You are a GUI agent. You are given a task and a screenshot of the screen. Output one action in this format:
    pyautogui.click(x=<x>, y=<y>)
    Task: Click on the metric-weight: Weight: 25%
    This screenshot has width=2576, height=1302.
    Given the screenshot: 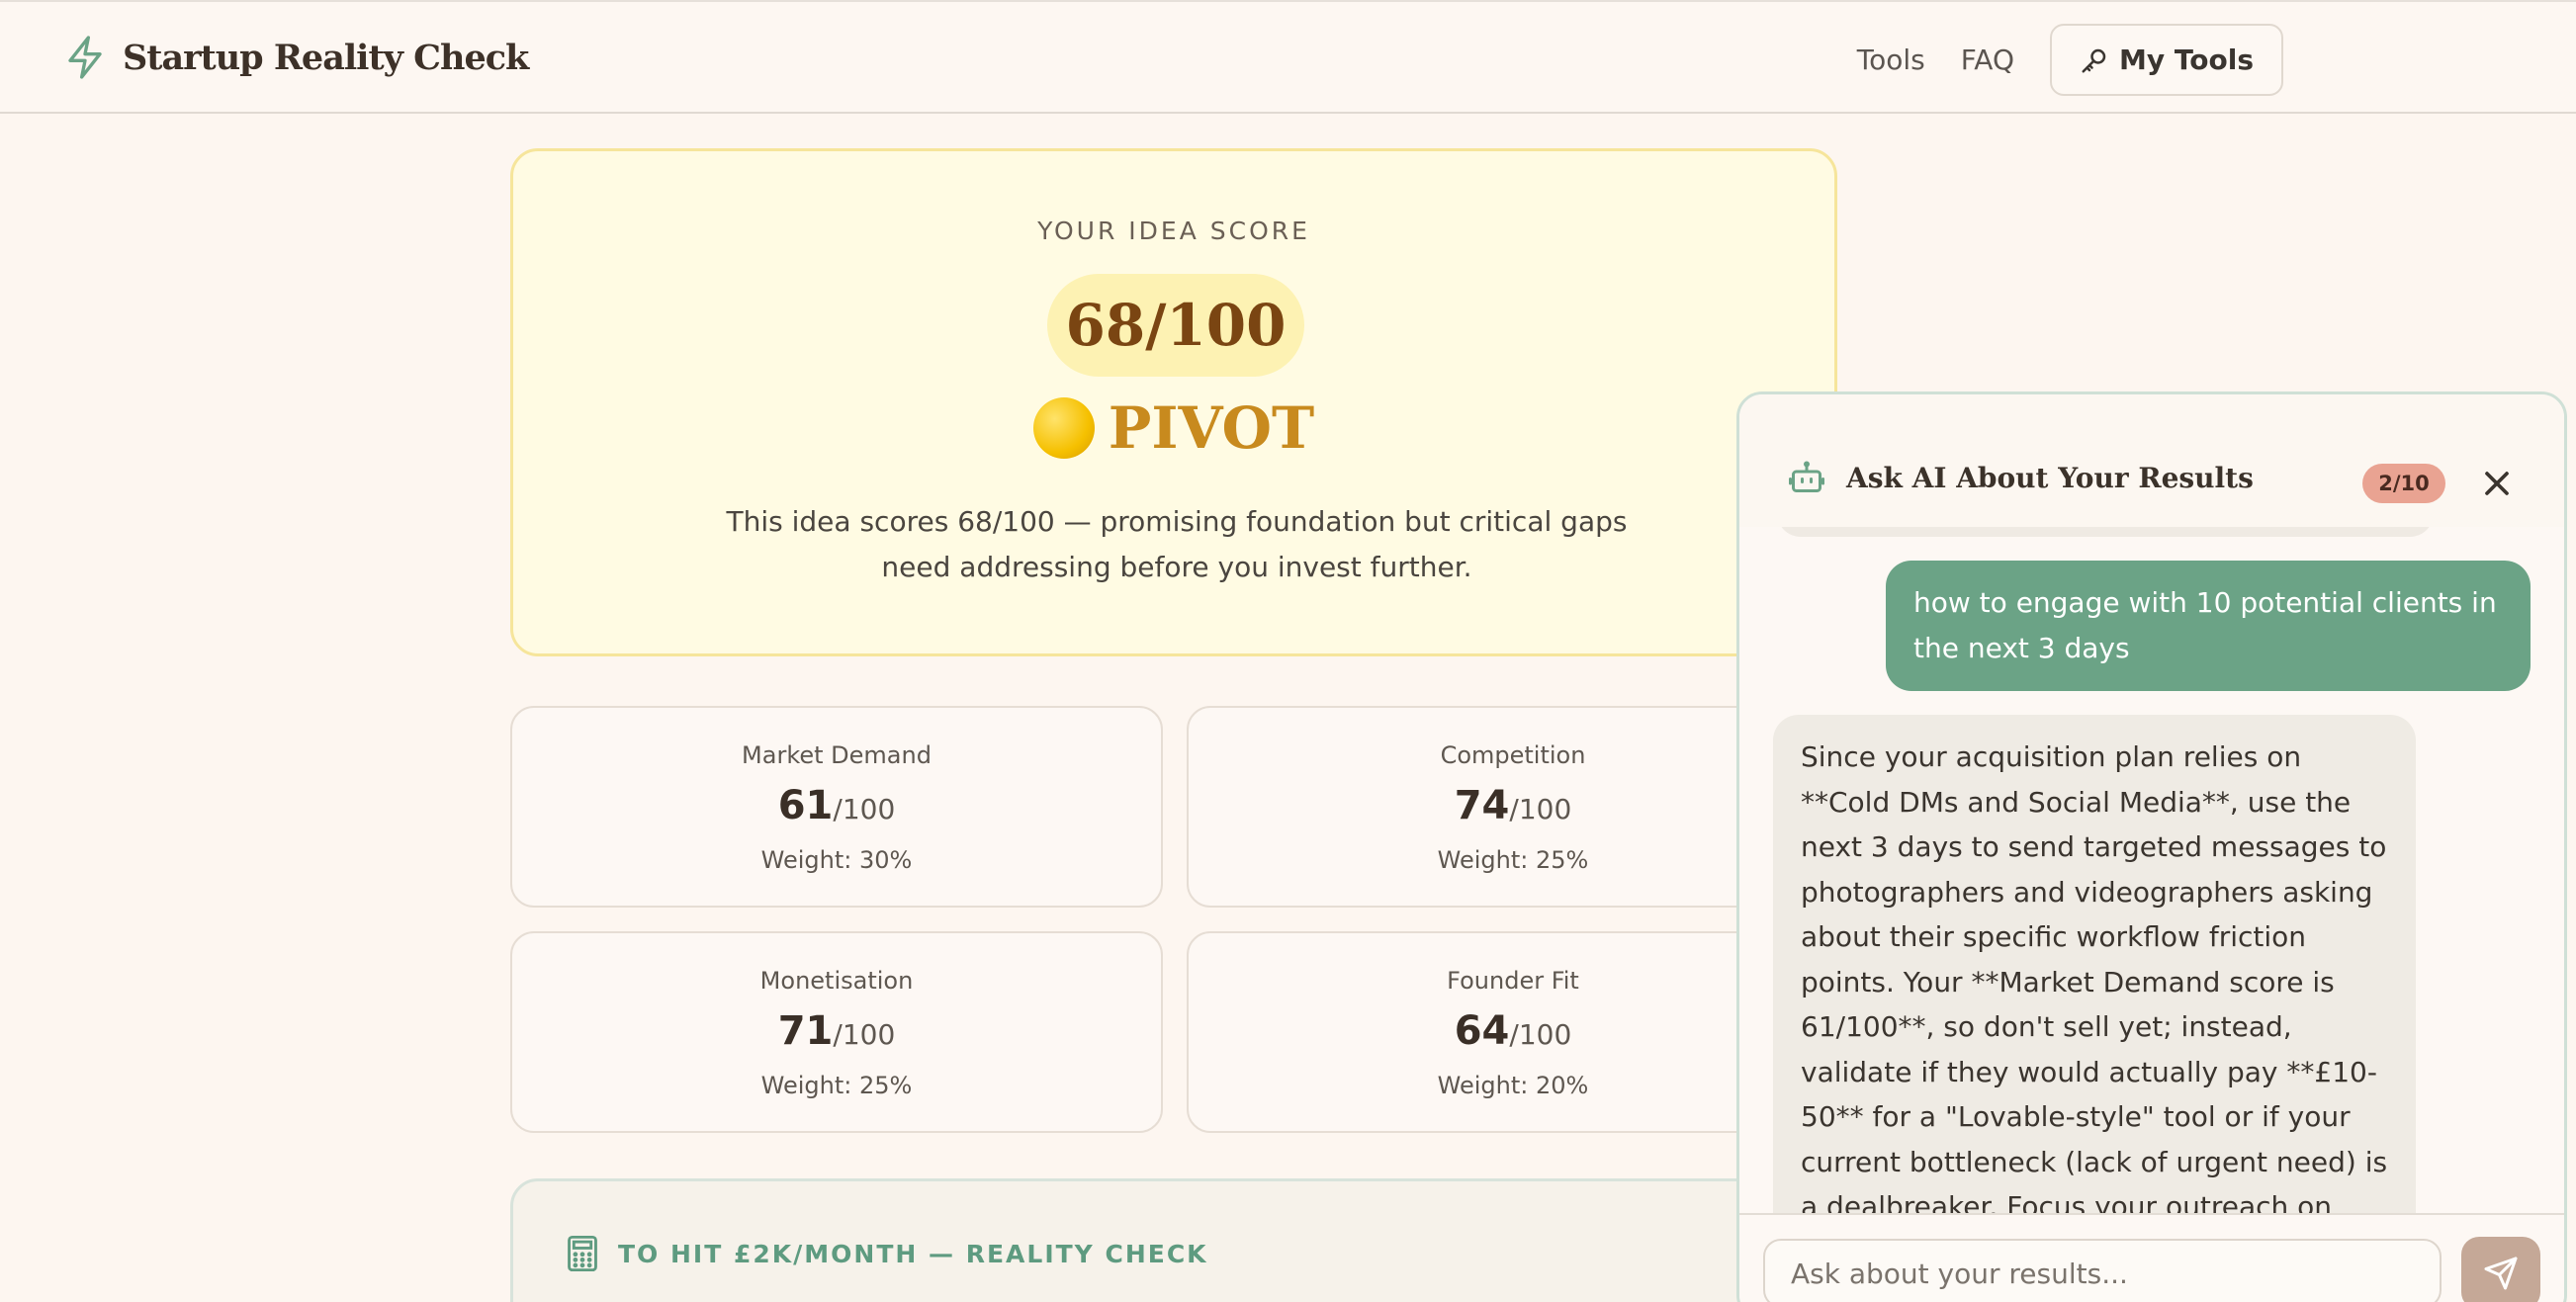 What is the action you would take?
    pyautogui.click(x=836, y=1085)
    